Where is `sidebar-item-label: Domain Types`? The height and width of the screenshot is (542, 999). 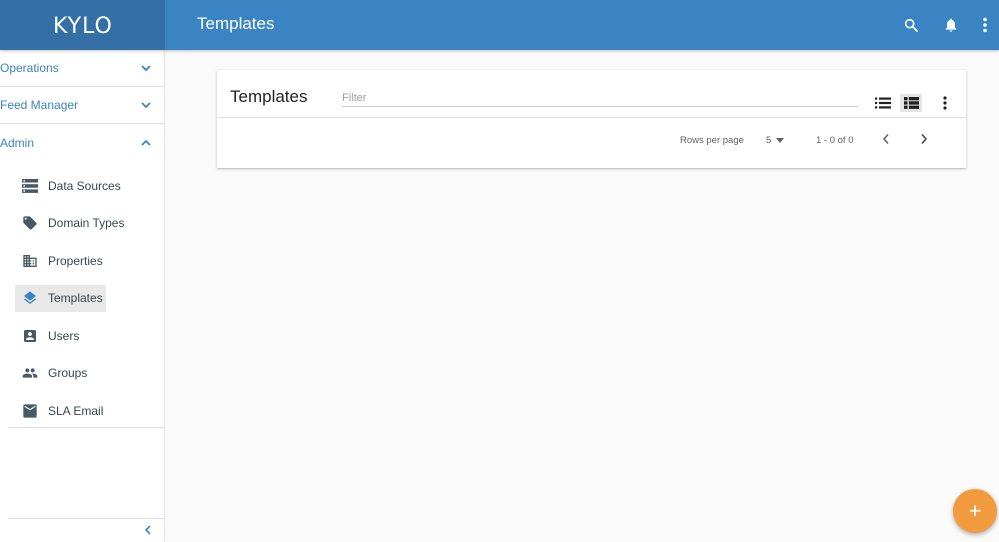 sidebar-item-label: Domain Types is located at coordinates (86, 223).